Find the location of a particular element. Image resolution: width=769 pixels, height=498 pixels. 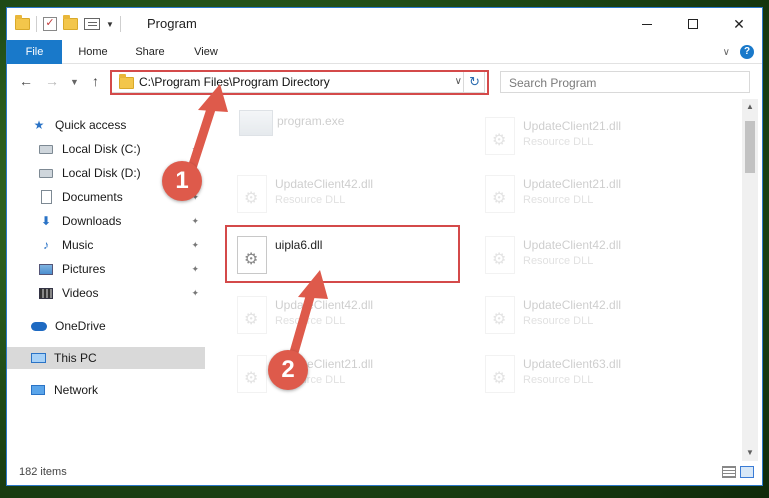

sidebar-item-label: Quick access is located at coordinates (91, 125).